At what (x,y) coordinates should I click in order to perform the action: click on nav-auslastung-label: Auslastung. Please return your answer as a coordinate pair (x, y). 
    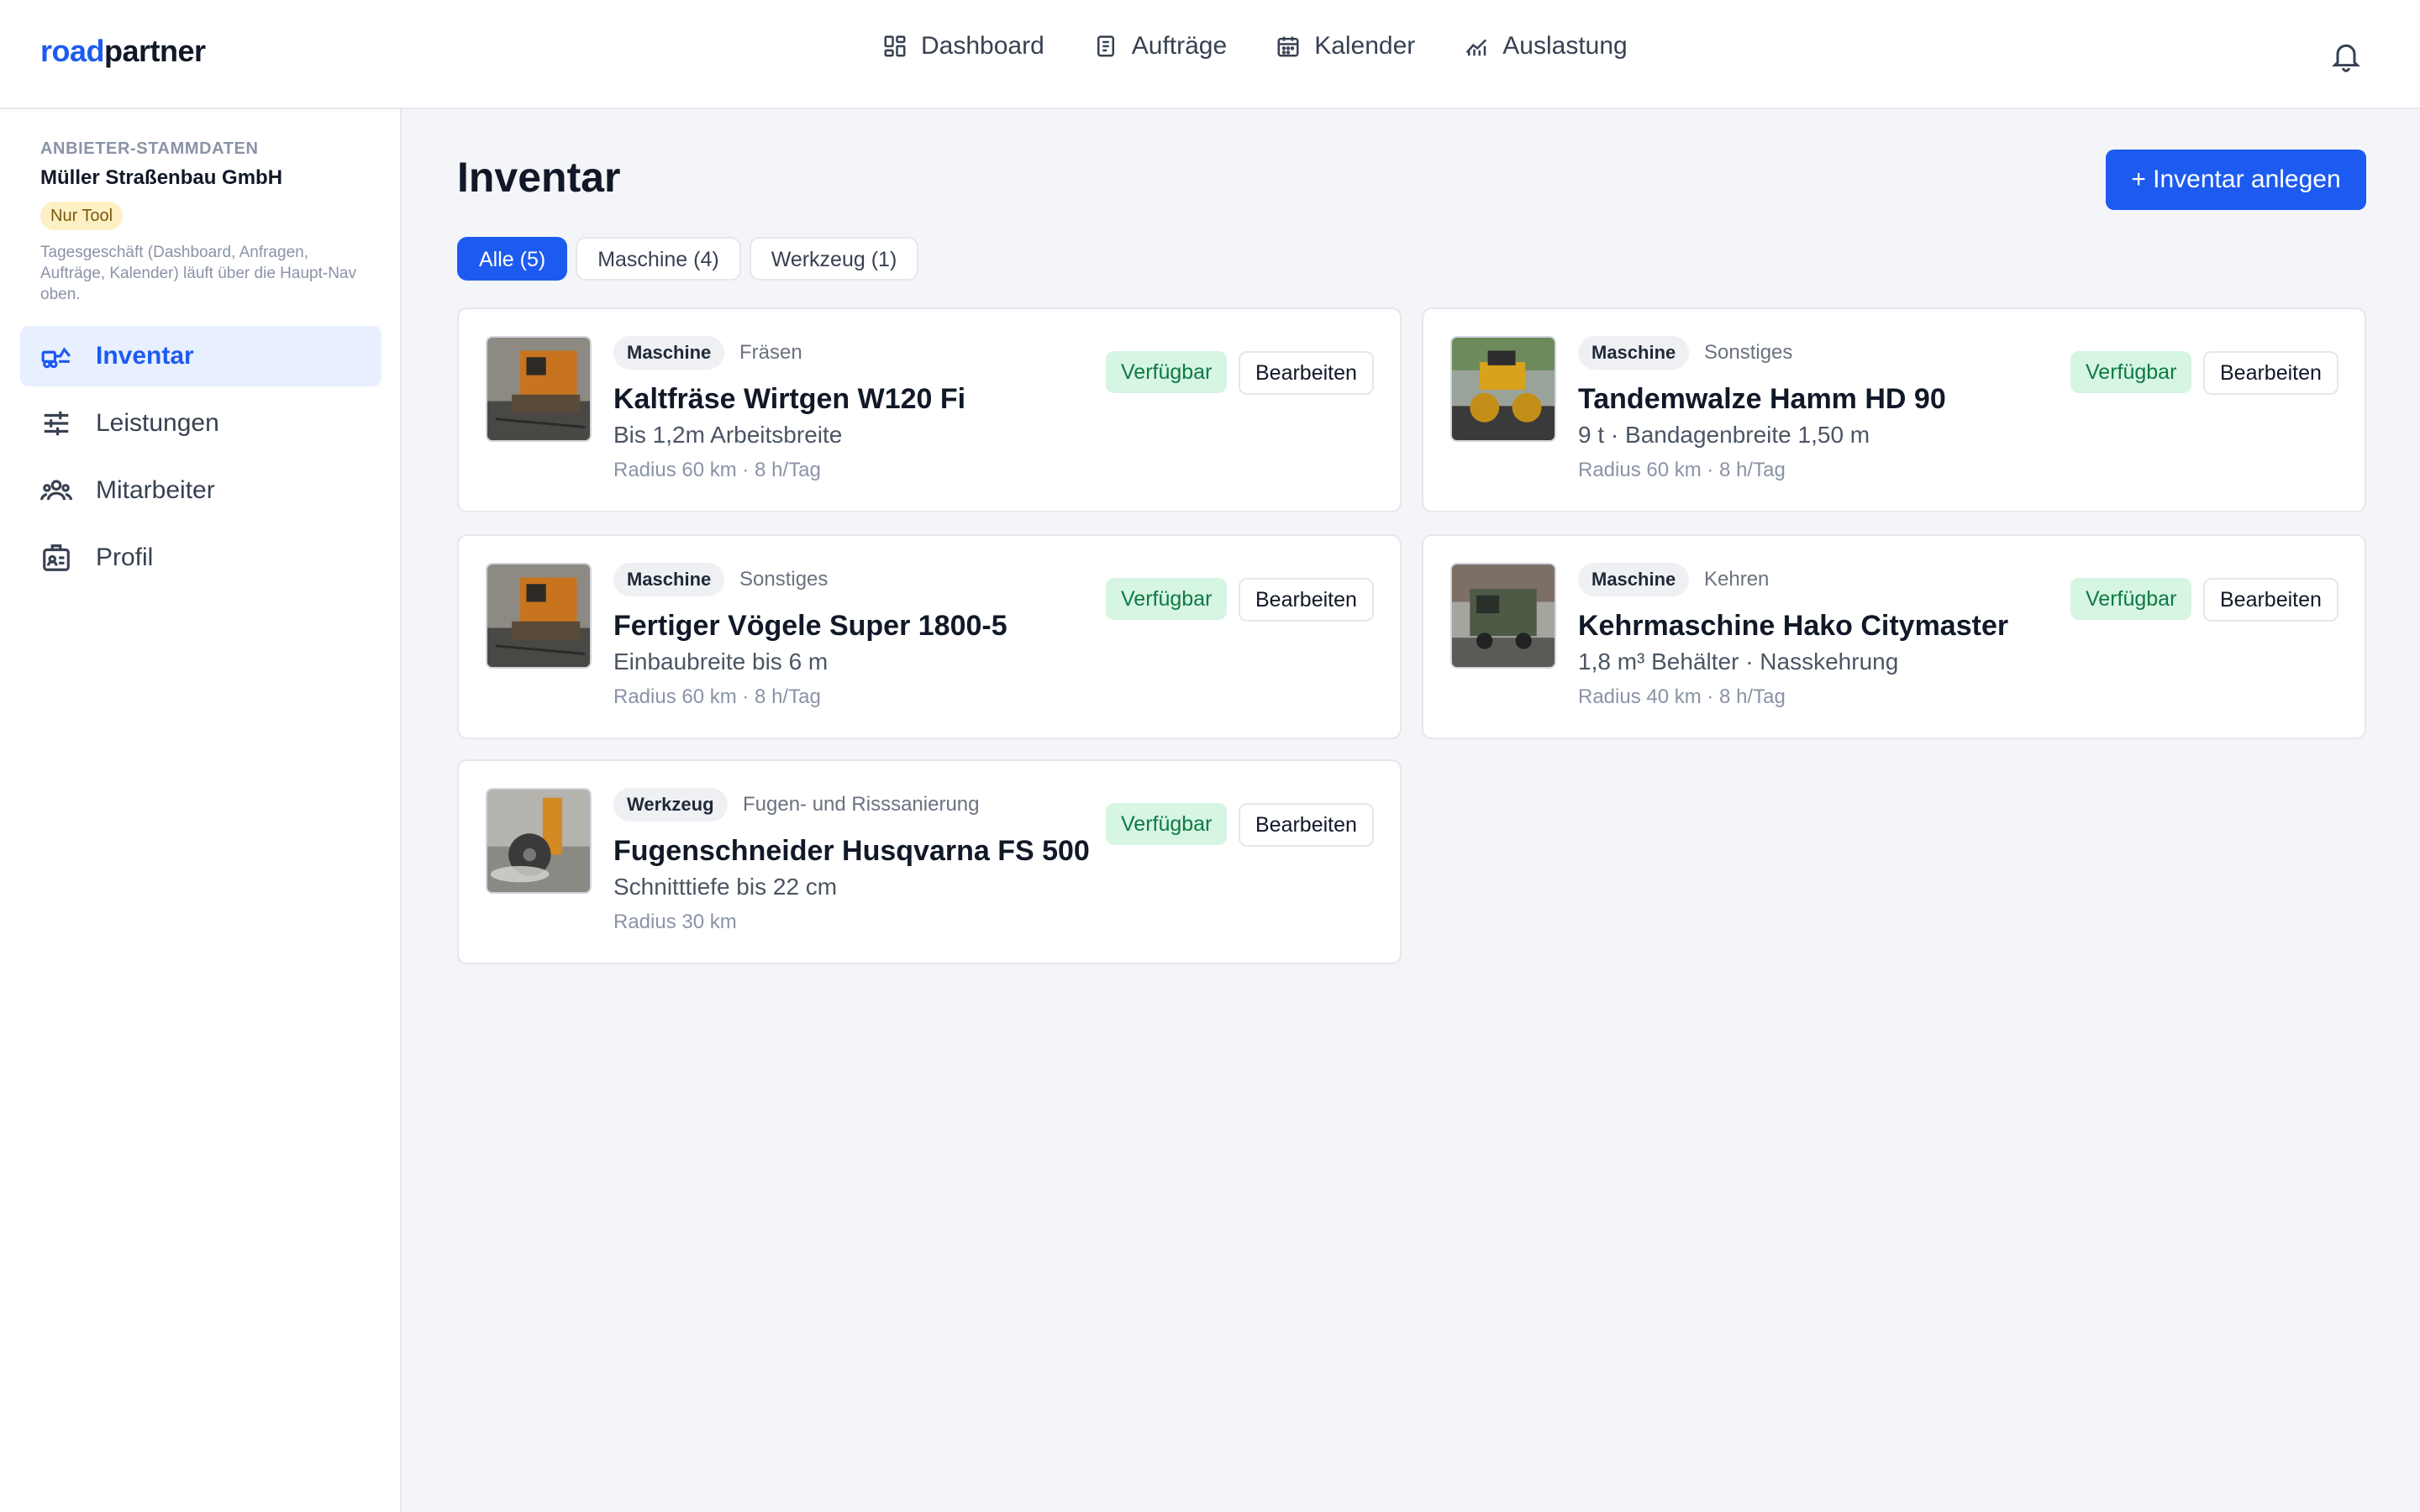
    Looking at the image, I should click on (1565, 46).